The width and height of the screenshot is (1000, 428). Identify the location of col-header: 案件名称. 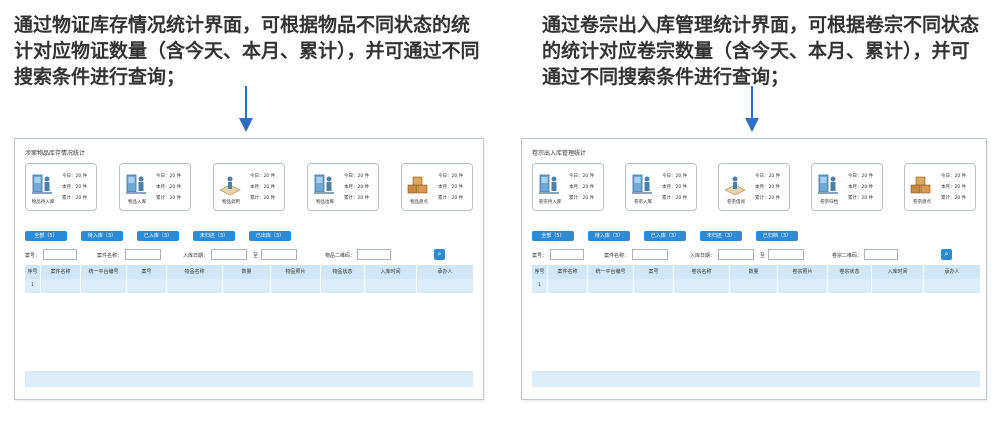
(568, 272).